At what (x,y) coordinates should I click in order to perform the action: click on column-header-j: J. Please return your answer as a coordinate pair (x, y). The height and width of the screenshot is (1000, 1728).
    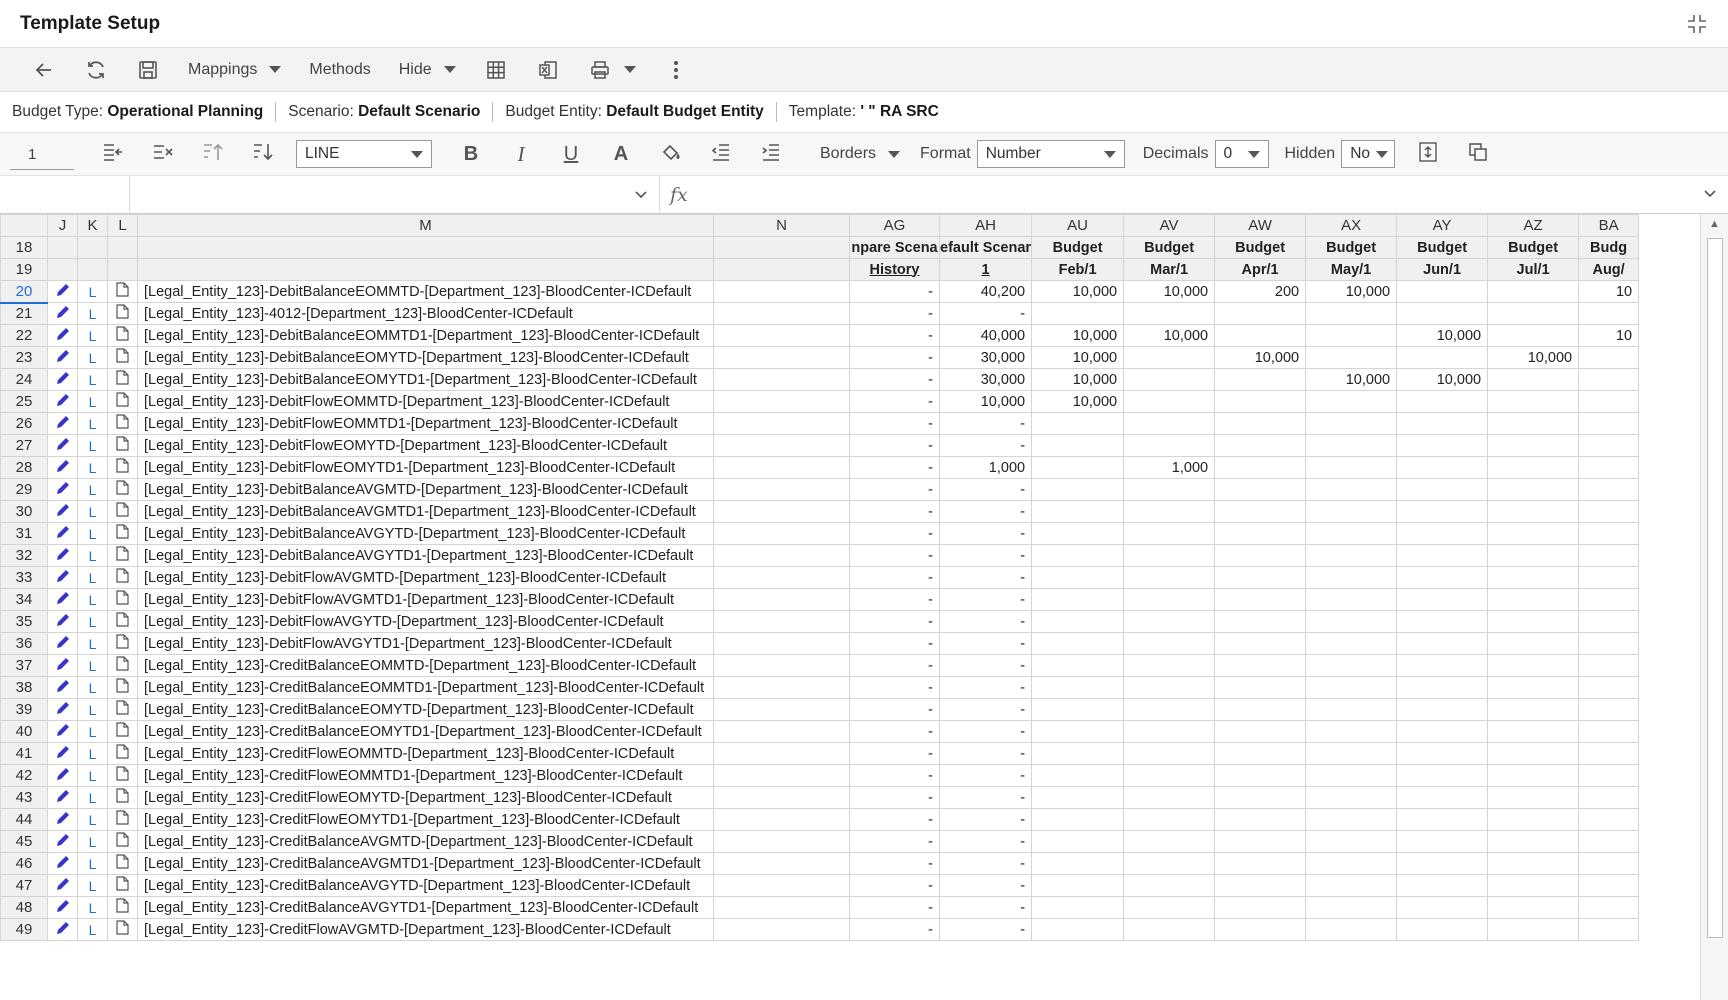
    Looking at the image, I should click on (62, 225).